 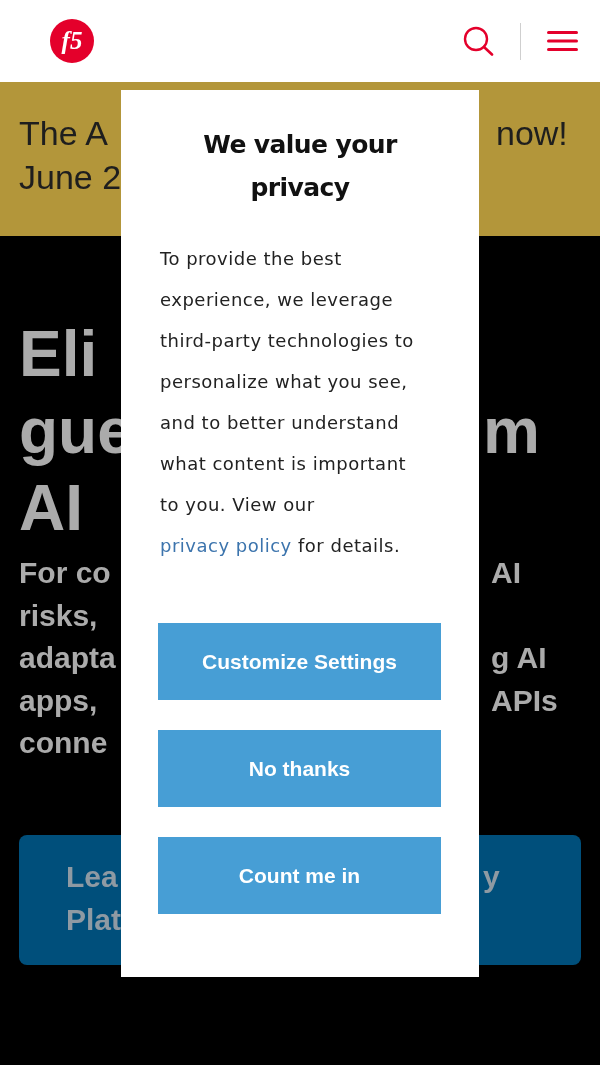 I want to click on banner-text: June 2, so click(x=70, y=177).